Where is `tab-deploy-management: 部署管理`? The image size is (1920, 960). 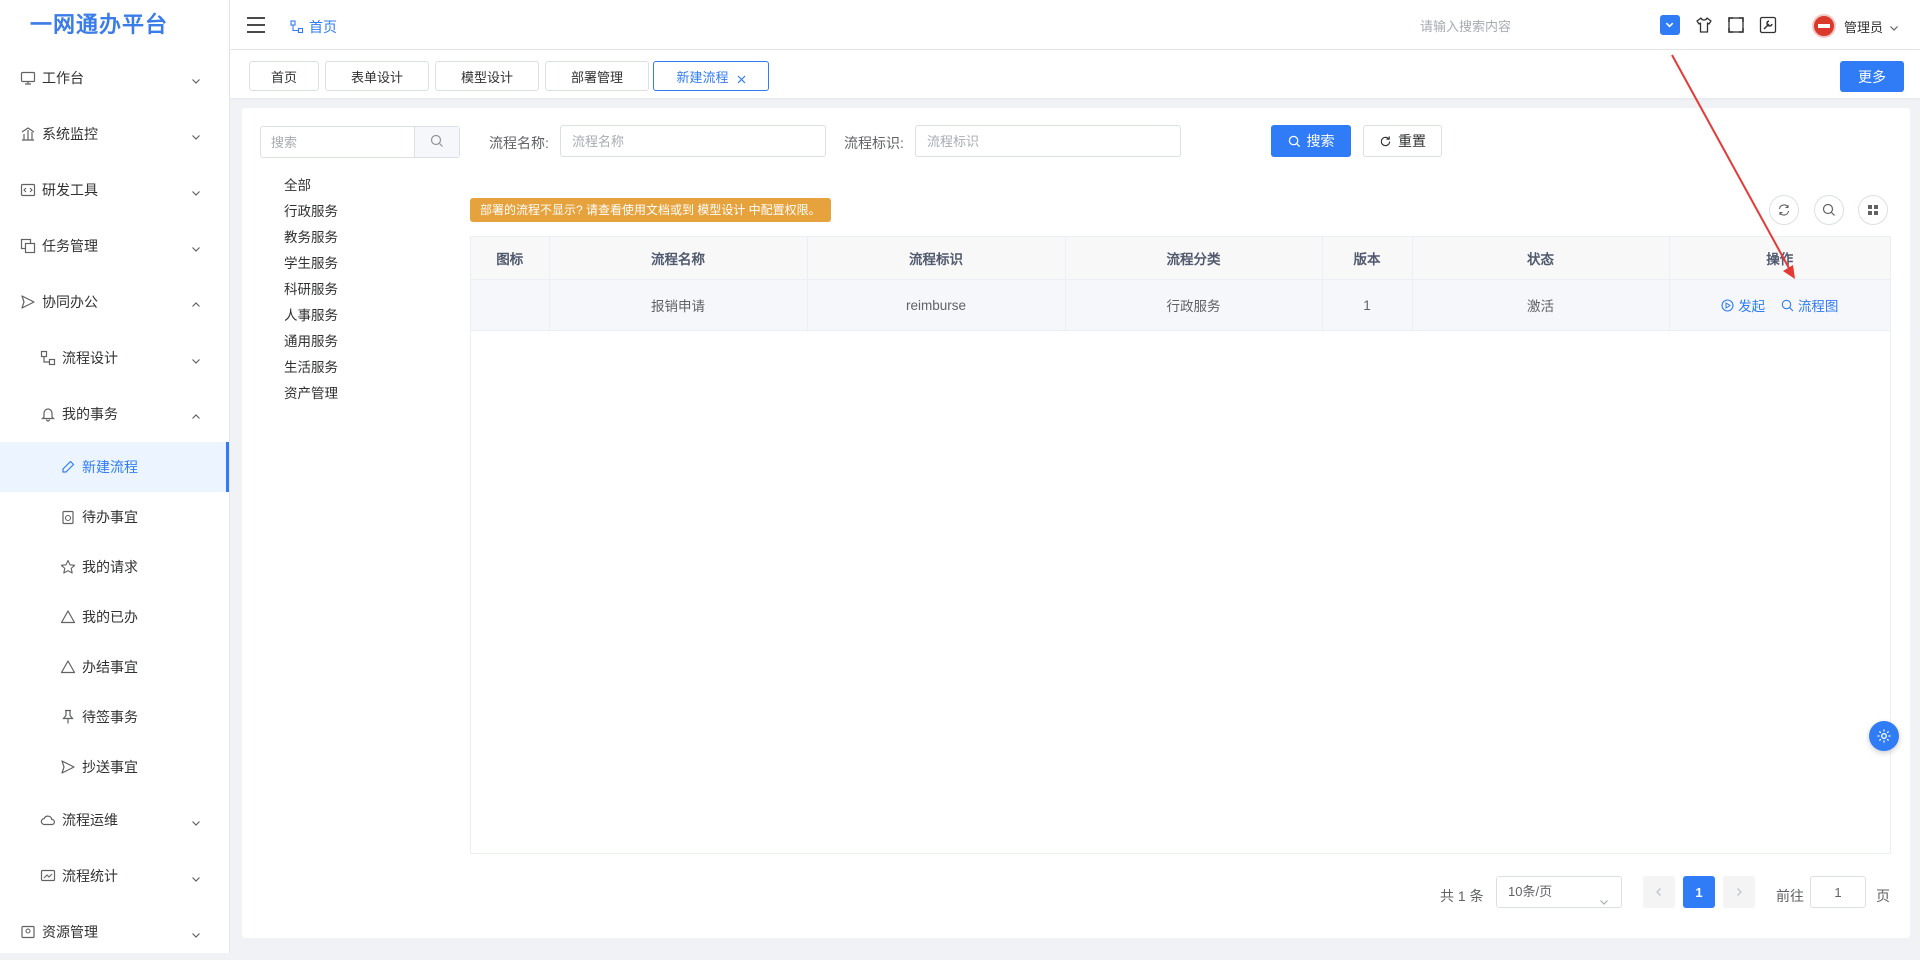
tab-deploy-management: 部署管理 is located at coordinates (597, 76).